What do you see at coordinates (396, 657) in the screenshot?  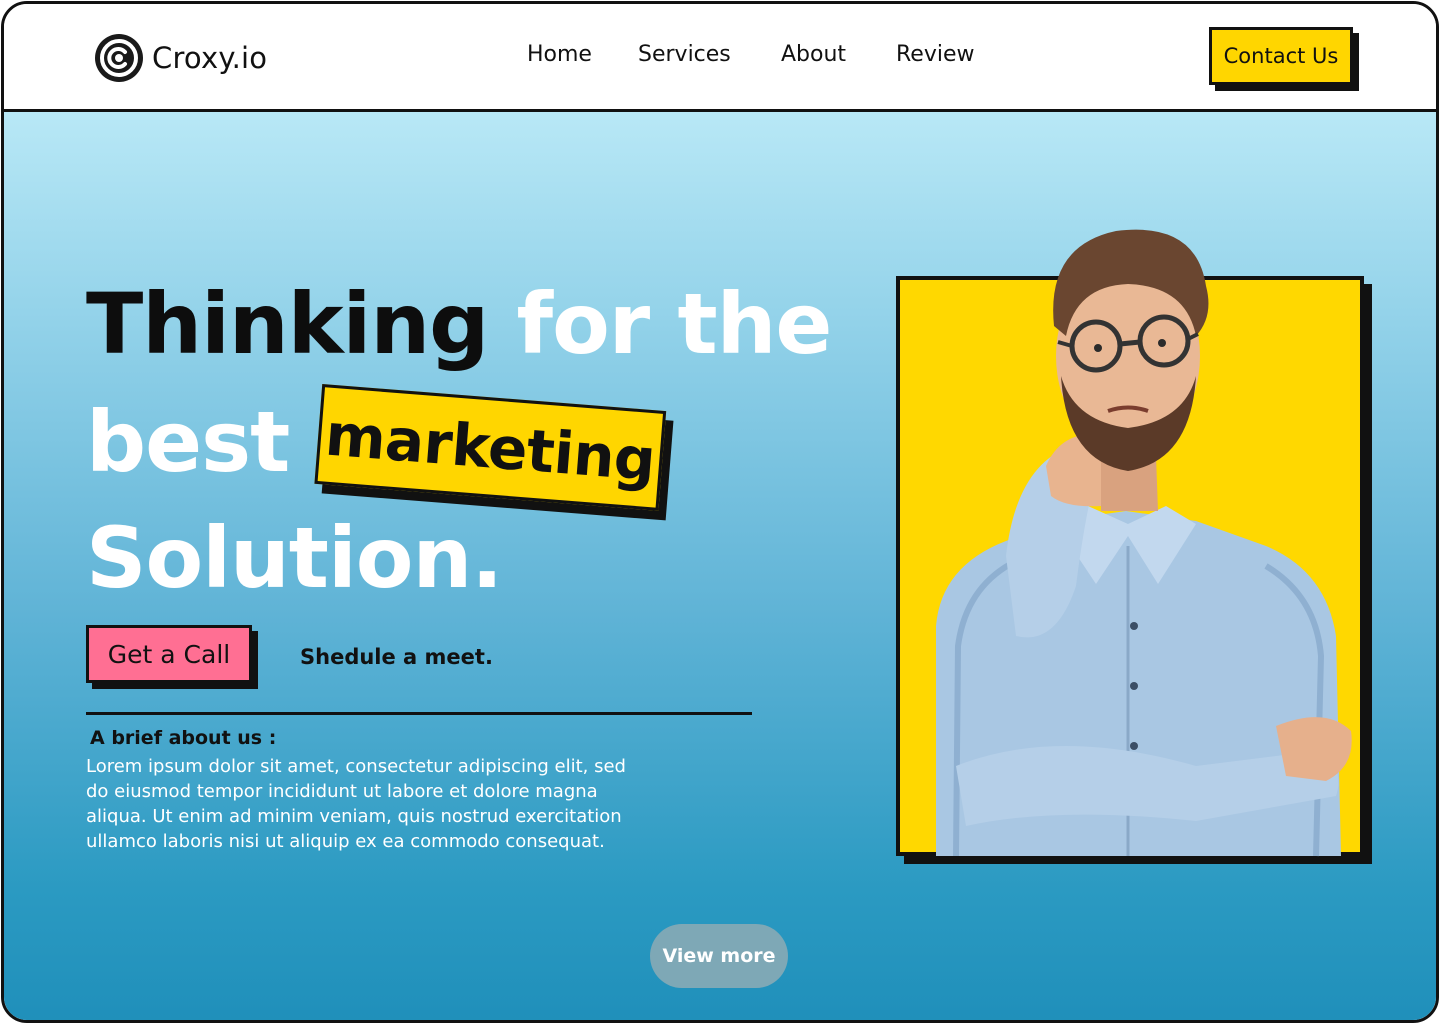 I see `schedule-meet-link: Shedule a meet.` at bounding box center [396, 657].